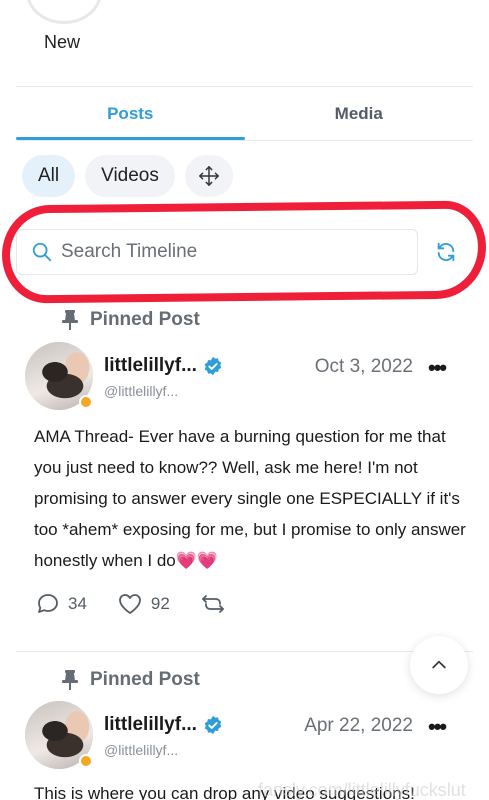 This screenshot has height=800, width=489. I want to click on refresh-icon, so click(446, 252).